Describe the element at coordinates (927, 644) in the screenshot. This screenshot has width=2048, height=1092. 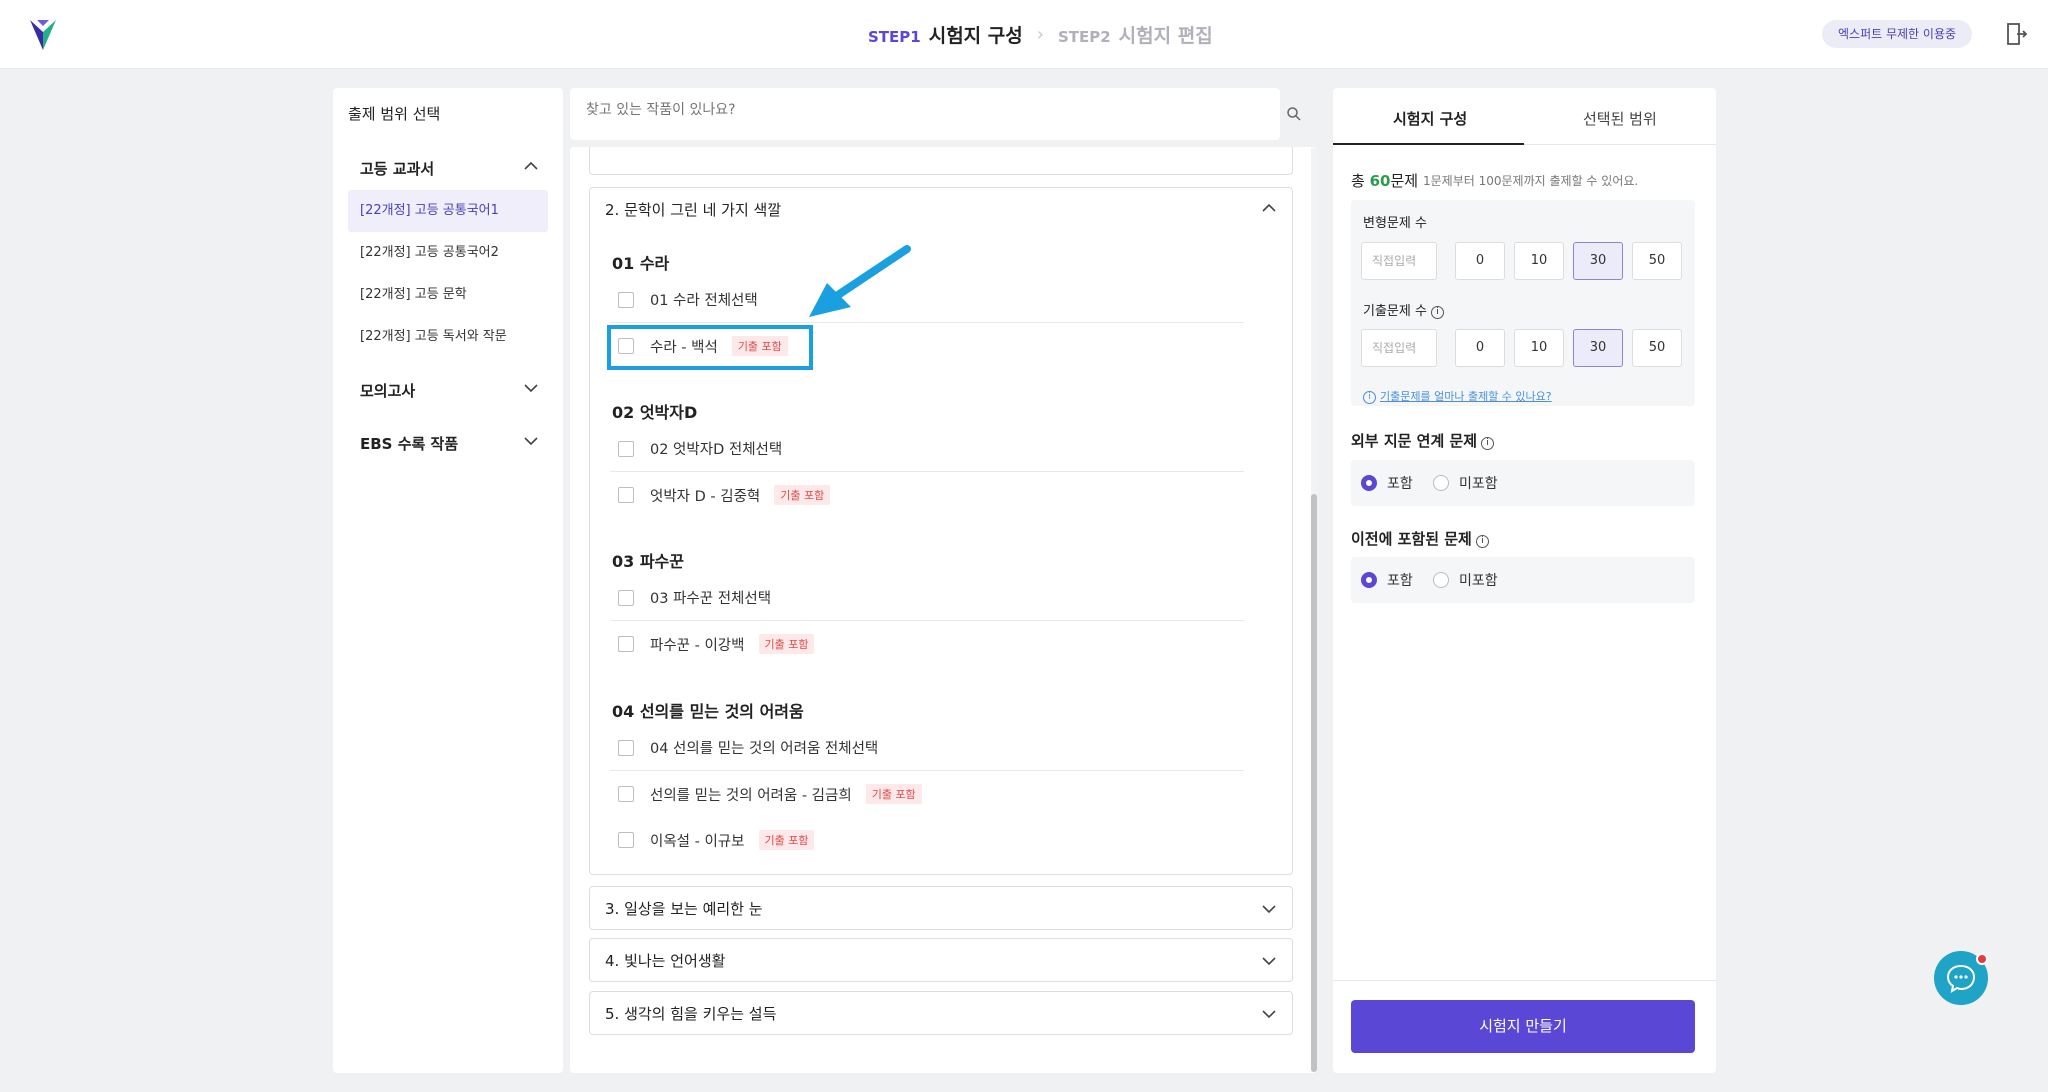
I see `work-row: 파수꾼 - 이강백 기출 포함` at that location.